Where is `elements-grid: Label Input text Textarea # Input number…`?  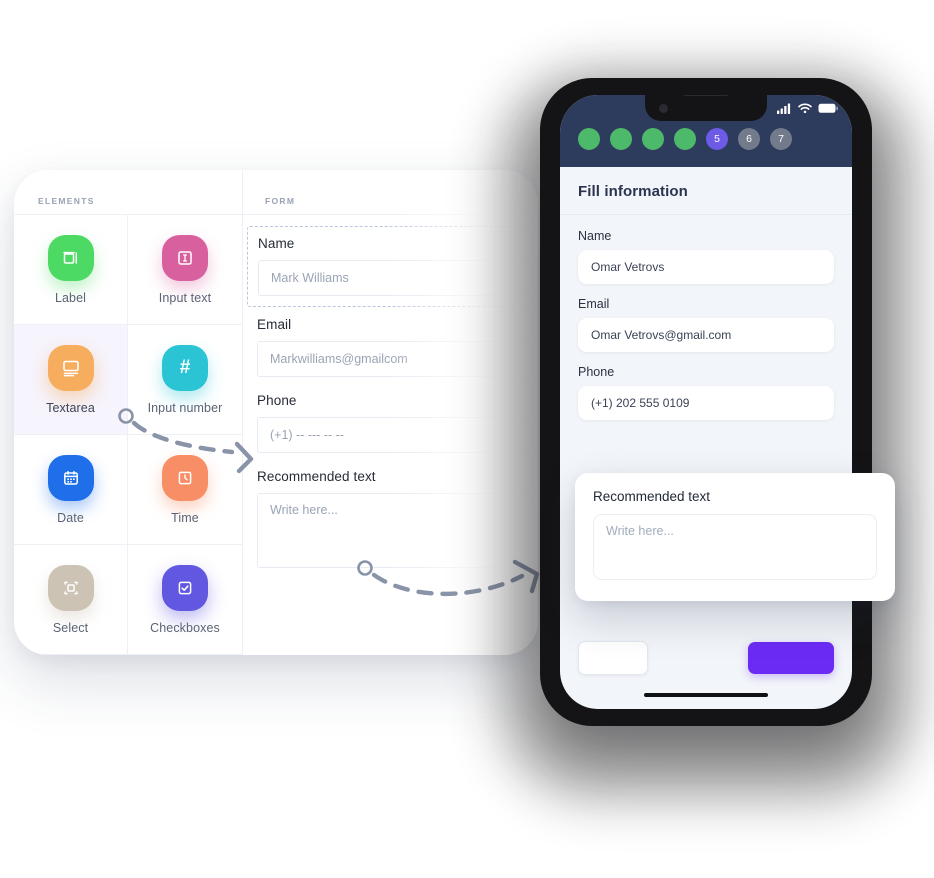 elements-grid: Label Input text Textarea # Input number… is located at coordinates (128, 434).